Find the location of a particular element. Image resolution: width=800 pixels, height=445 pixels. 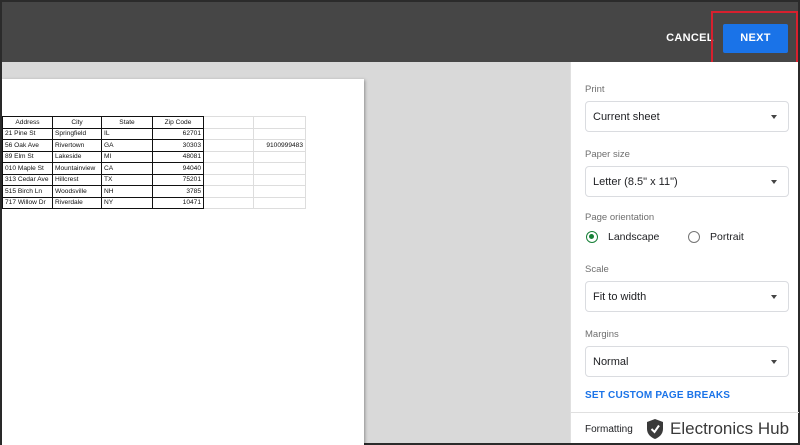

table-row: 010 Maple St Mountainview CA 94040 is located at coordinates (154, 168).